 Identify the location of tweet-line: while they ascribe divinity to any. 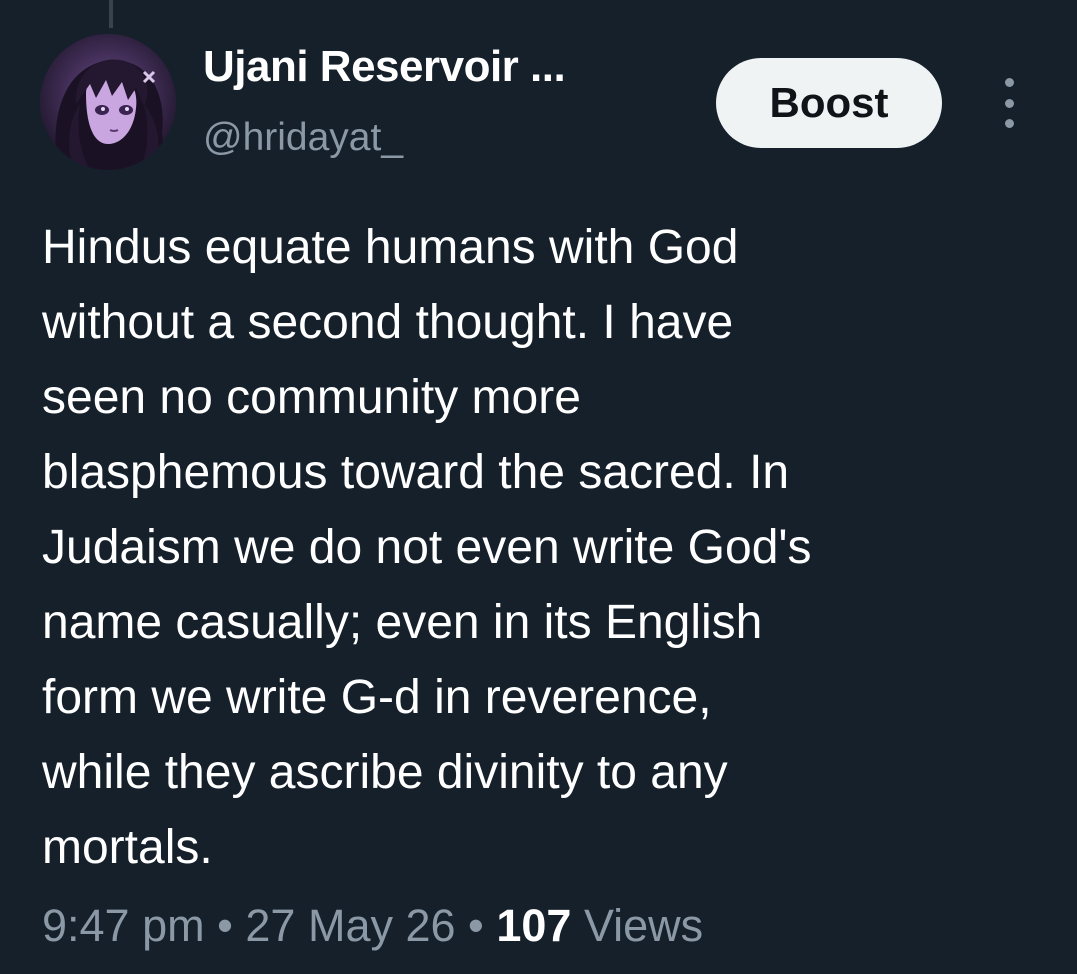
(385, 772).